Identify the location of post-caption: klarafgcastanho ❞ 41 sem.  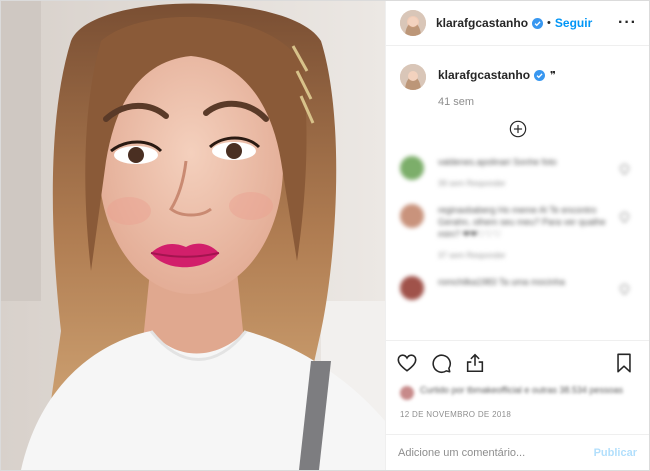
(517, 77).